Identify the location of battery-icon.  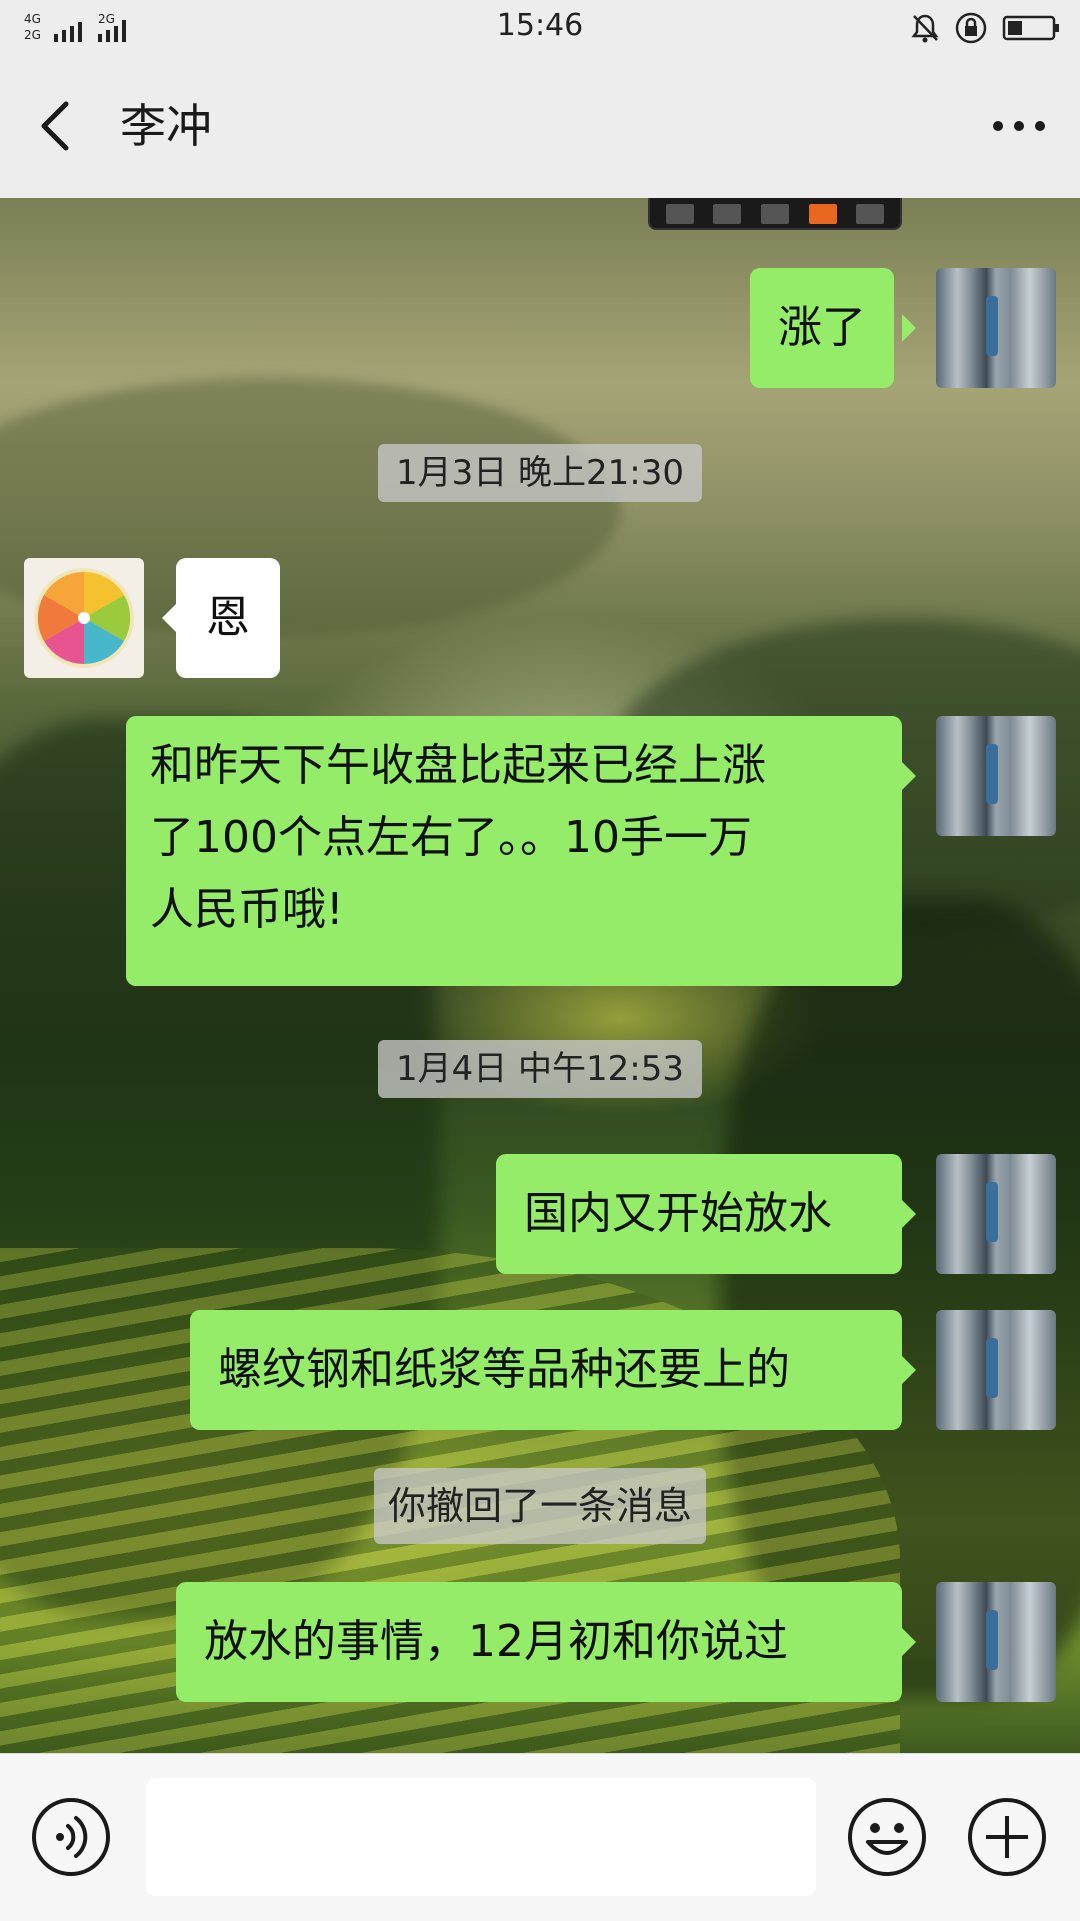
(1030, 28).